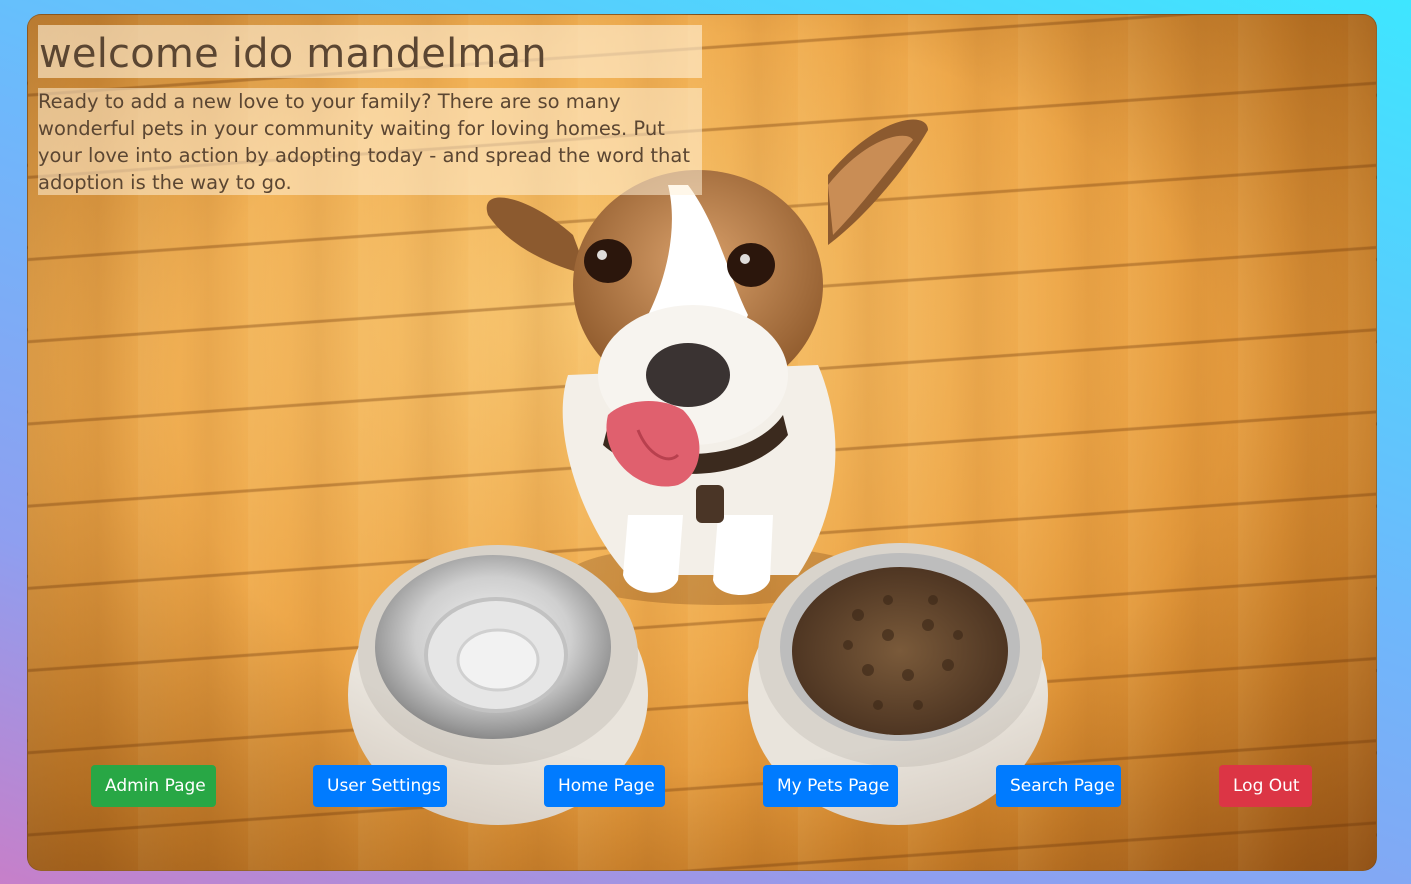  I want to click on title-box: welcome ido mandelman, so click(370, 51).